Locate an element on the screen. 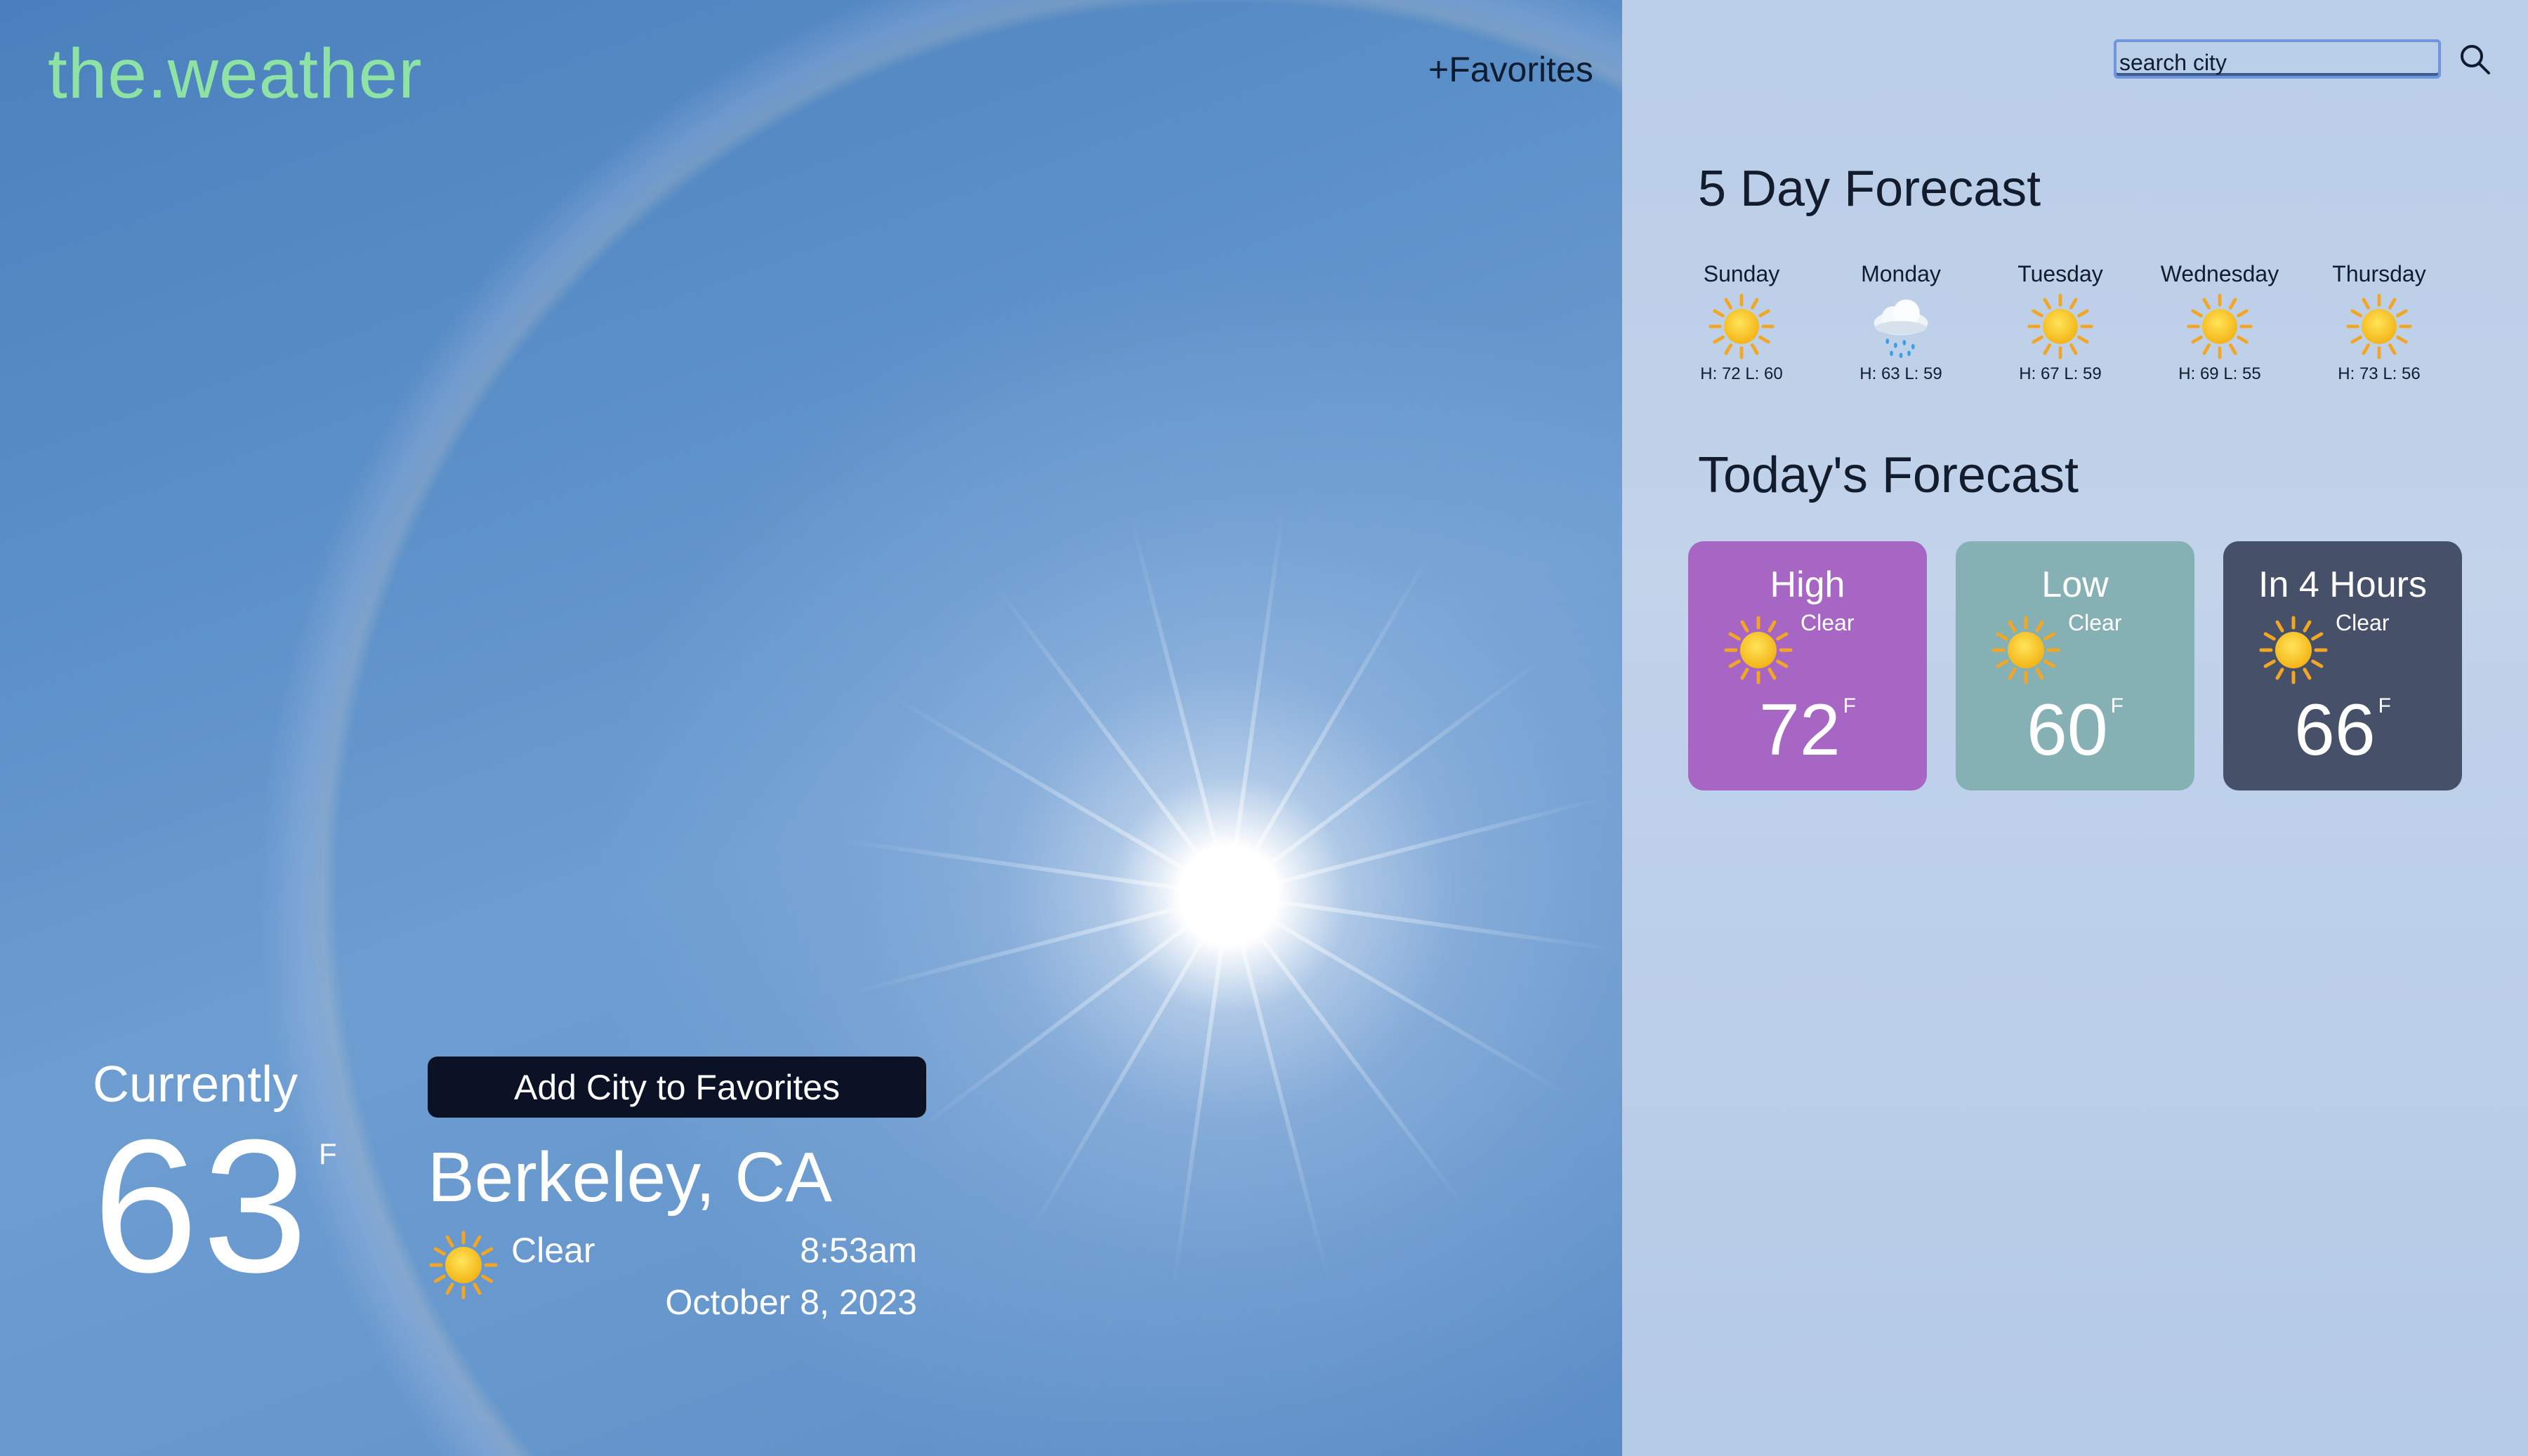 Image resolution: width=2528 pixels, height=1456 pixels. current-temperature-unit: F is located at coordinates (328, 1153).